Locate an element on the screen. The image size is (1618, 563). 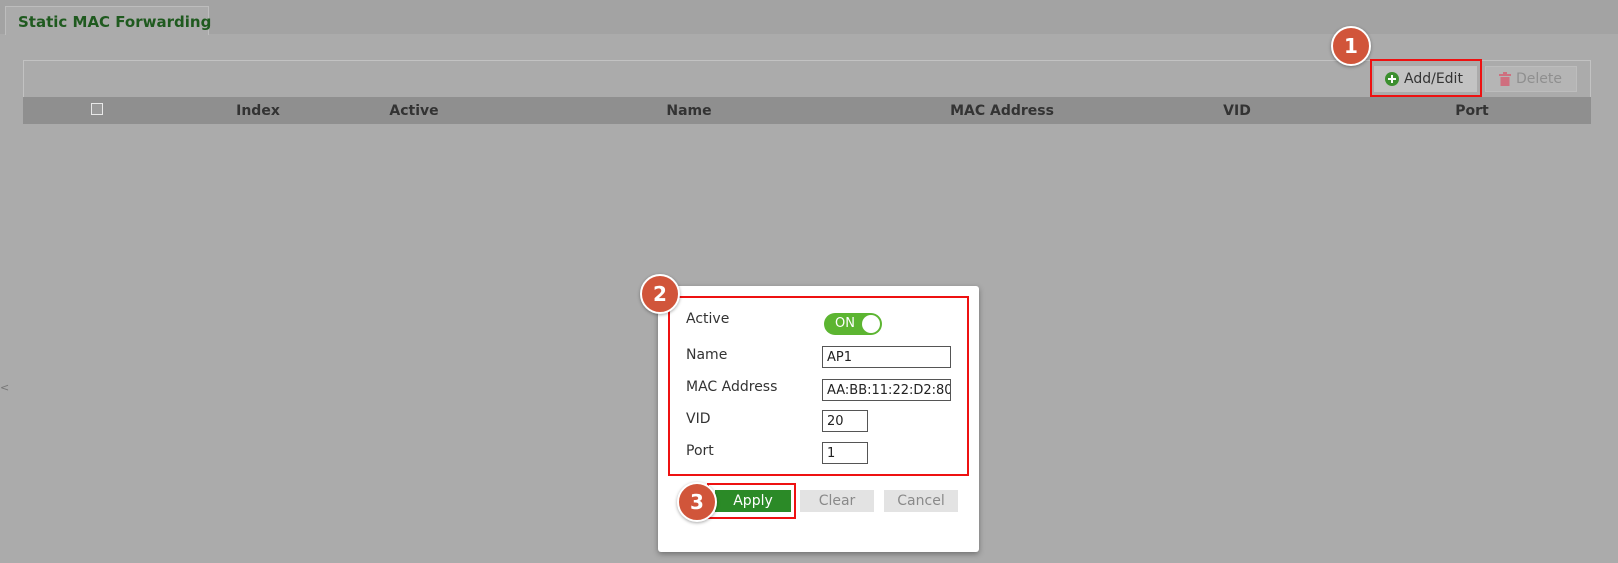
delete-button: Delete is located at coordinates (1531, 79).